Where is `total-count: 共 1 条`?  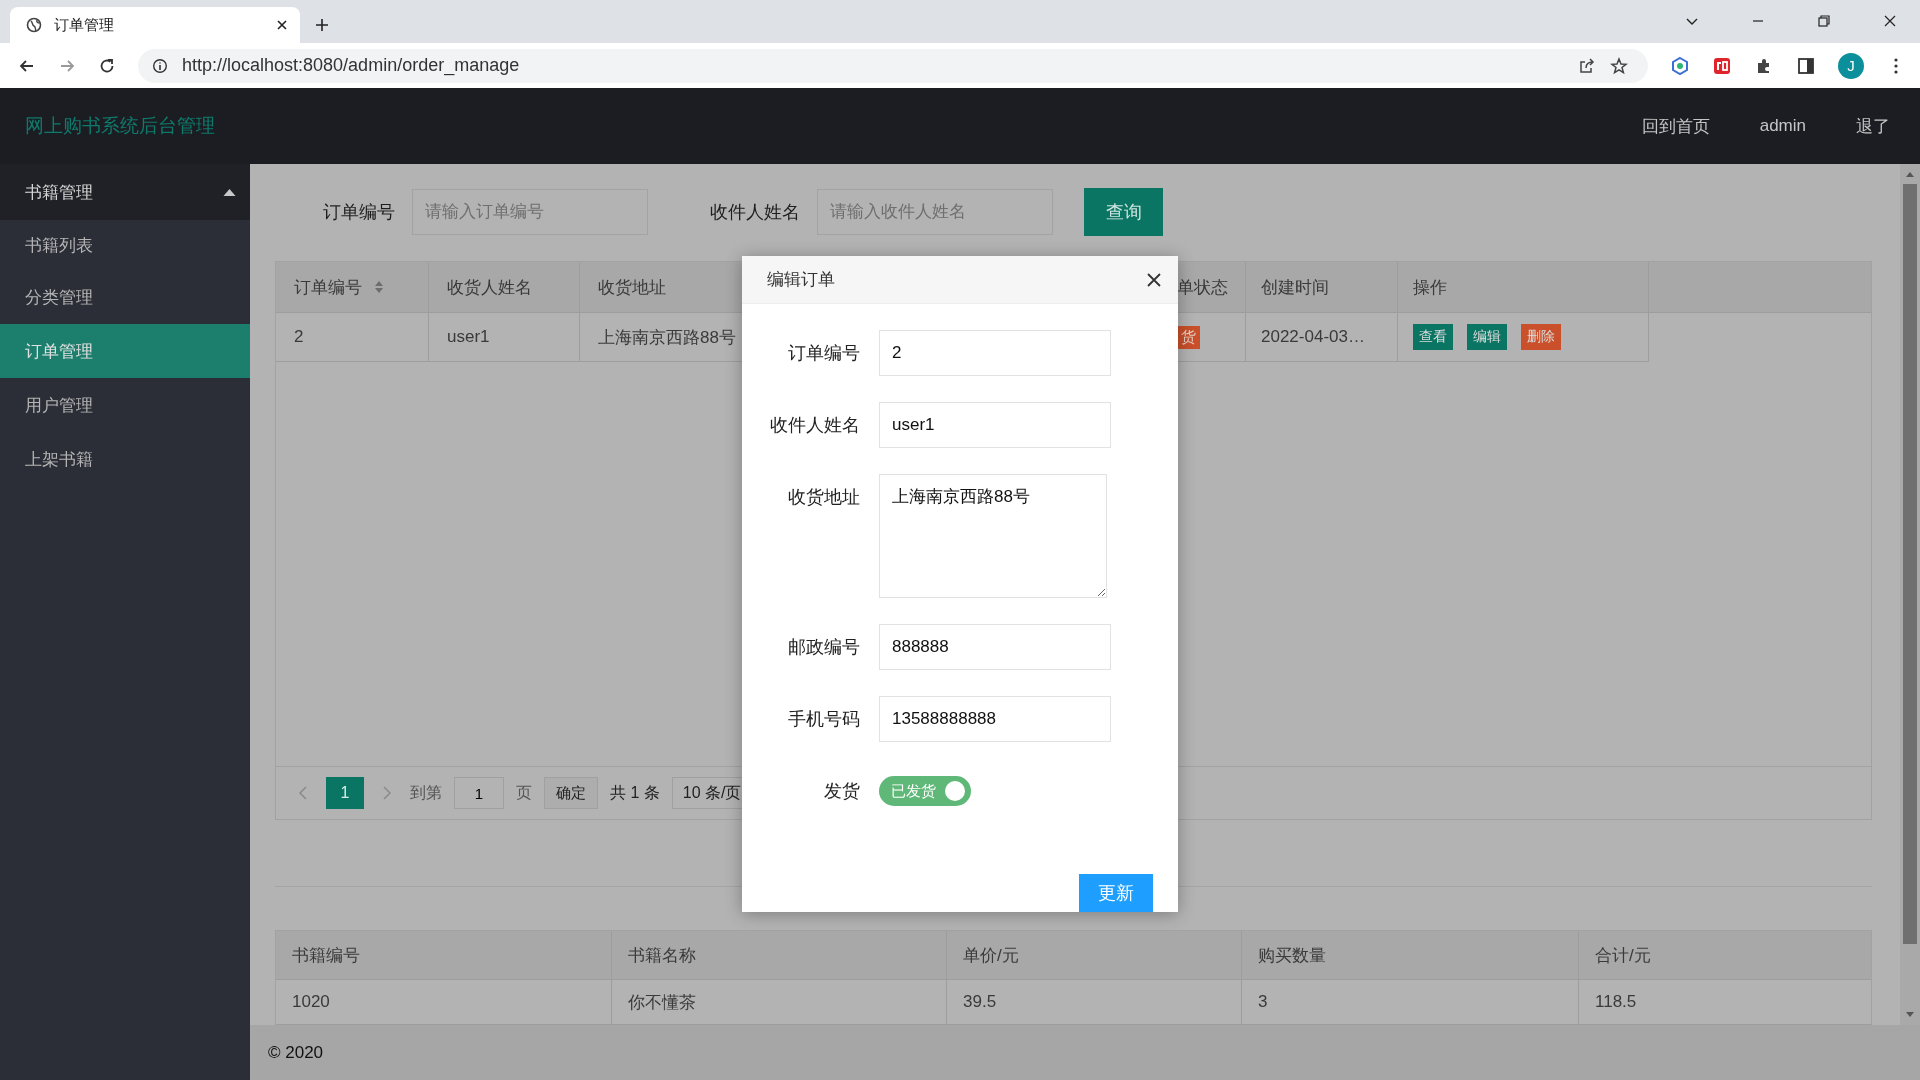 total-count: 共 1 条 is located at coordinates (635, 792).